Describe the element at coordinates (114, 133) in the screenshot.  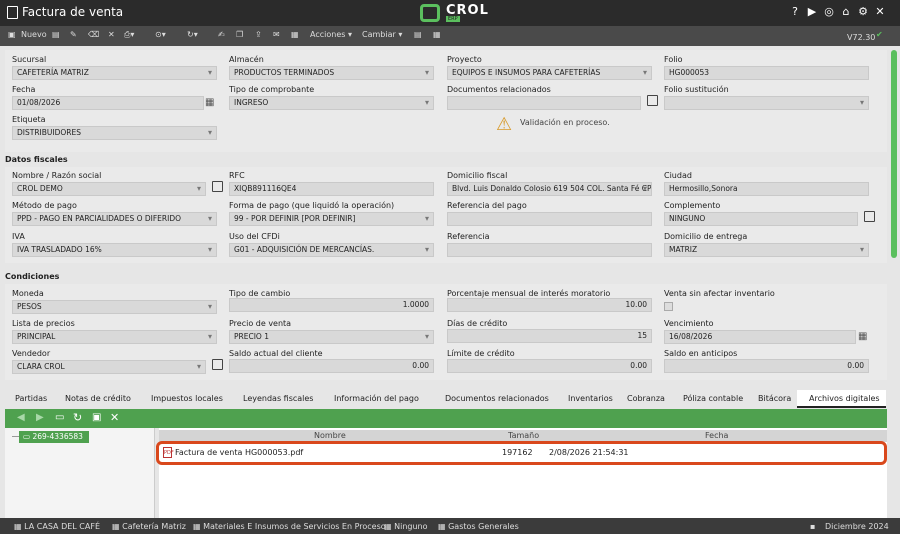
I see `etiqueta-select: DISTRIBUIDORES` at that location.